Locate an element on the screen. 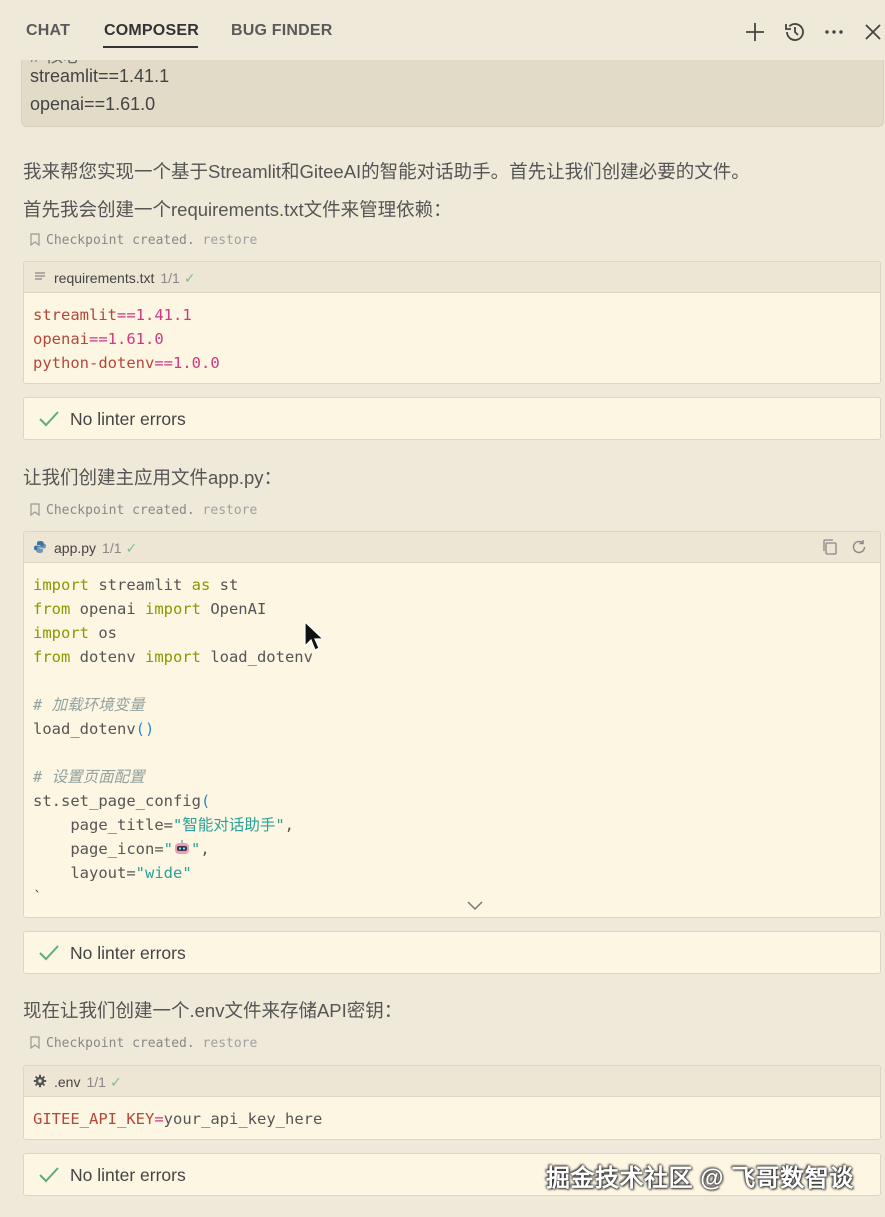 The width and height of the screenshot is (885, 1217). tab-bug-finder: BUG FINDER is located at coordinates (282, 31).